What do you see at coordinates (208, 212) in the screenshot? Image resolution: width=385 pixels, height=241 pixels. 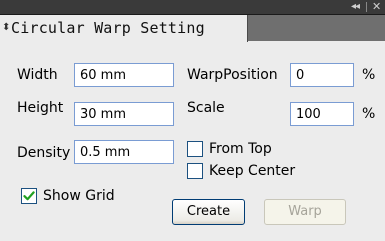 I see `create-button: Create` at bounding box center [208, 212].